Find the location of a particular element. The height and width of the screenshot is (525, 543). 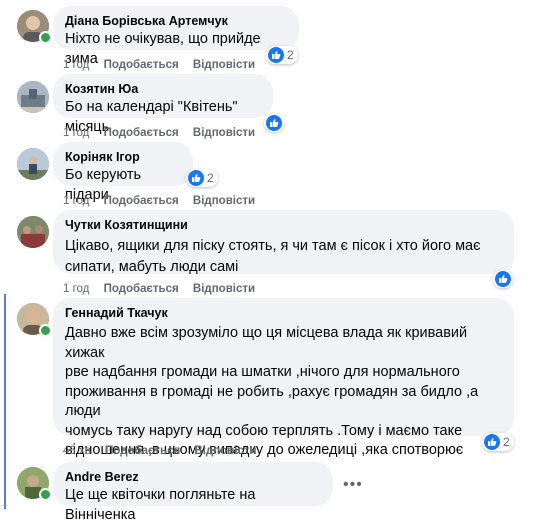

comment-text: Це ще квіточки погляньте на Вінніченка is located at coordinates (160, 505).